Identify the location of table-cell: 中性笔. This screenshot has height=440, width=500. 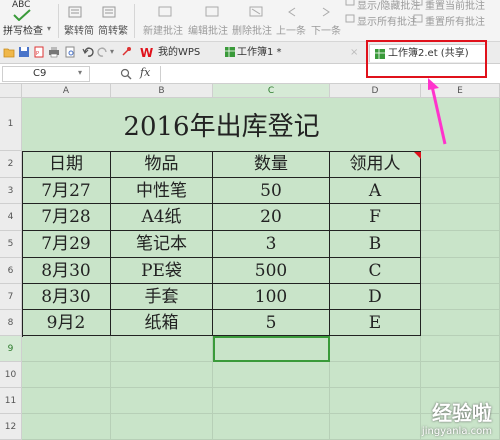
(162, 191).